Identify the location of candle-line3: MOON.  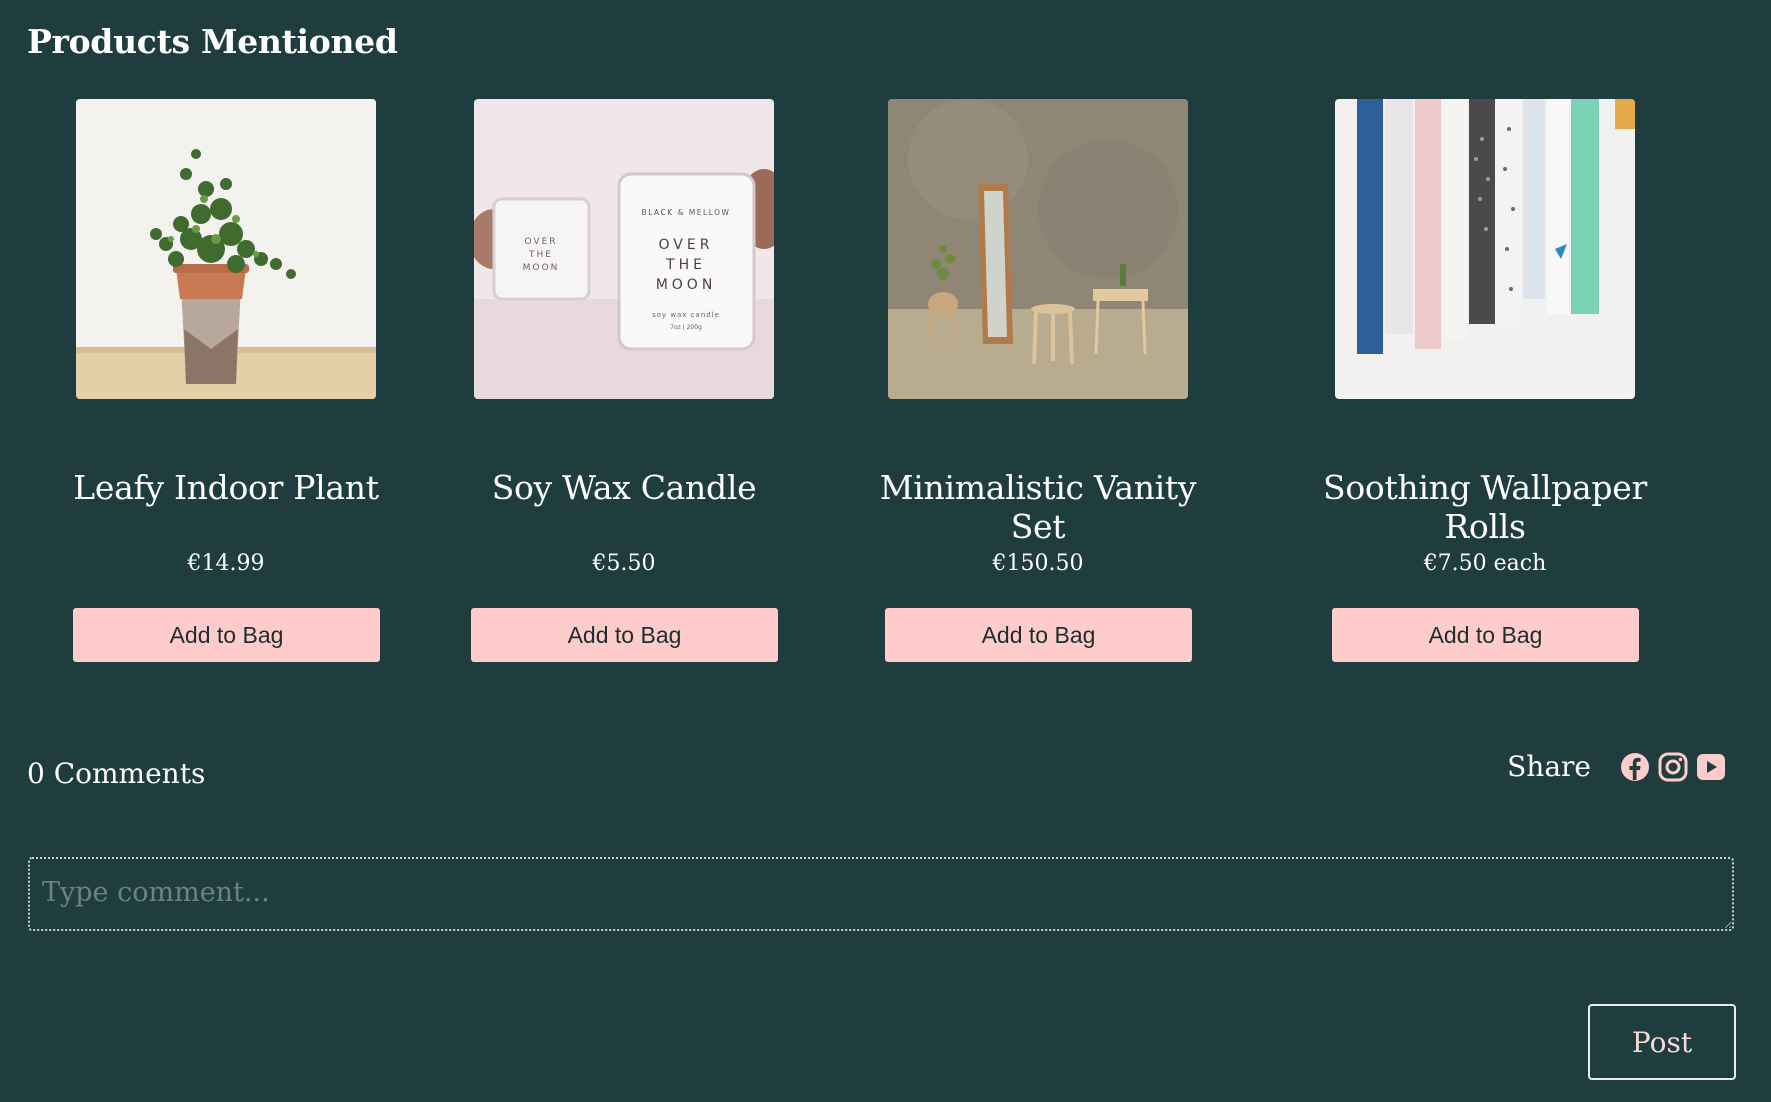
(686, 285).